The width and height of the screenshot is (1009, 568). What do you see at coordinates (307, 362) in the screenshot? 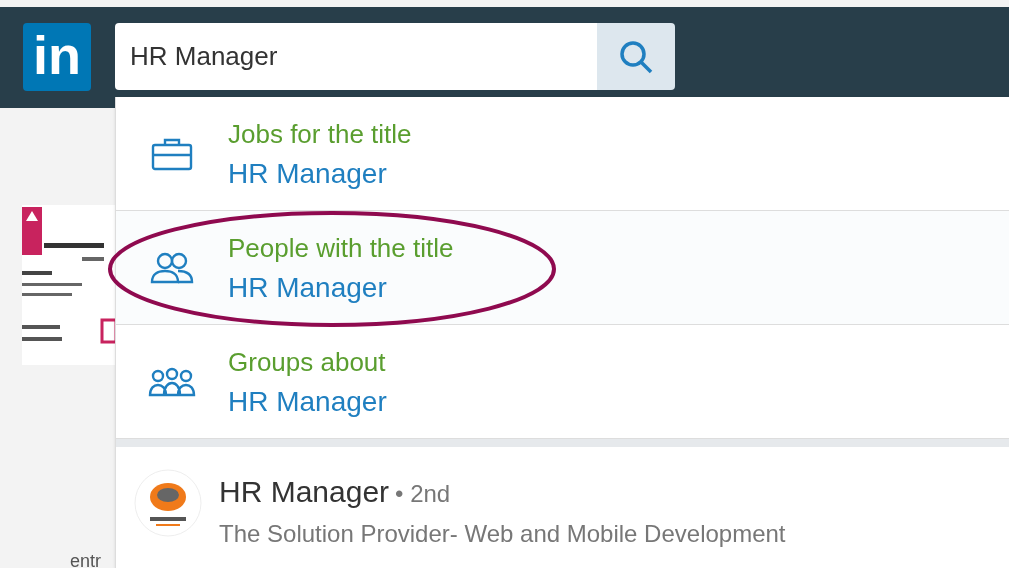
I see `suggestion-label: Groups about` at bounding box center [307, 362].